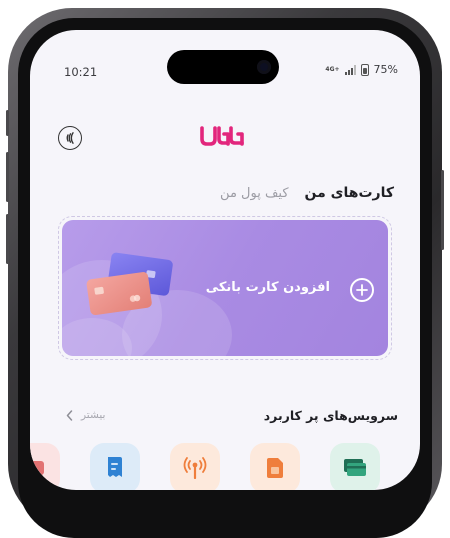  I want to click on bill-icon, so click(115, 467).